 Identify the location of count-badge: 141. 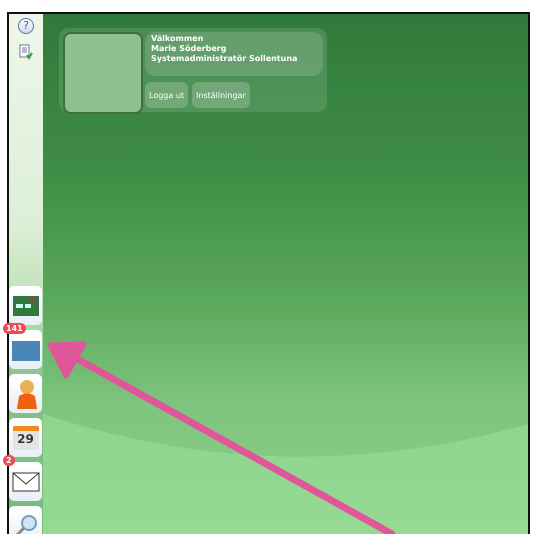
(14, 328).